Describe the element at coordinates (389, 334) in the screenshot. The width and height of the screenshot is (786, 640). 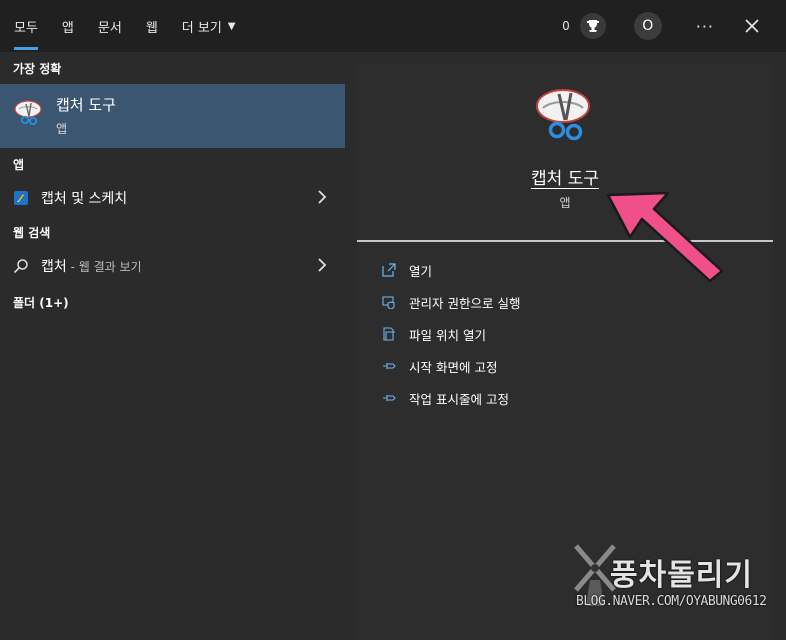
I see `folder-icon` at that location.